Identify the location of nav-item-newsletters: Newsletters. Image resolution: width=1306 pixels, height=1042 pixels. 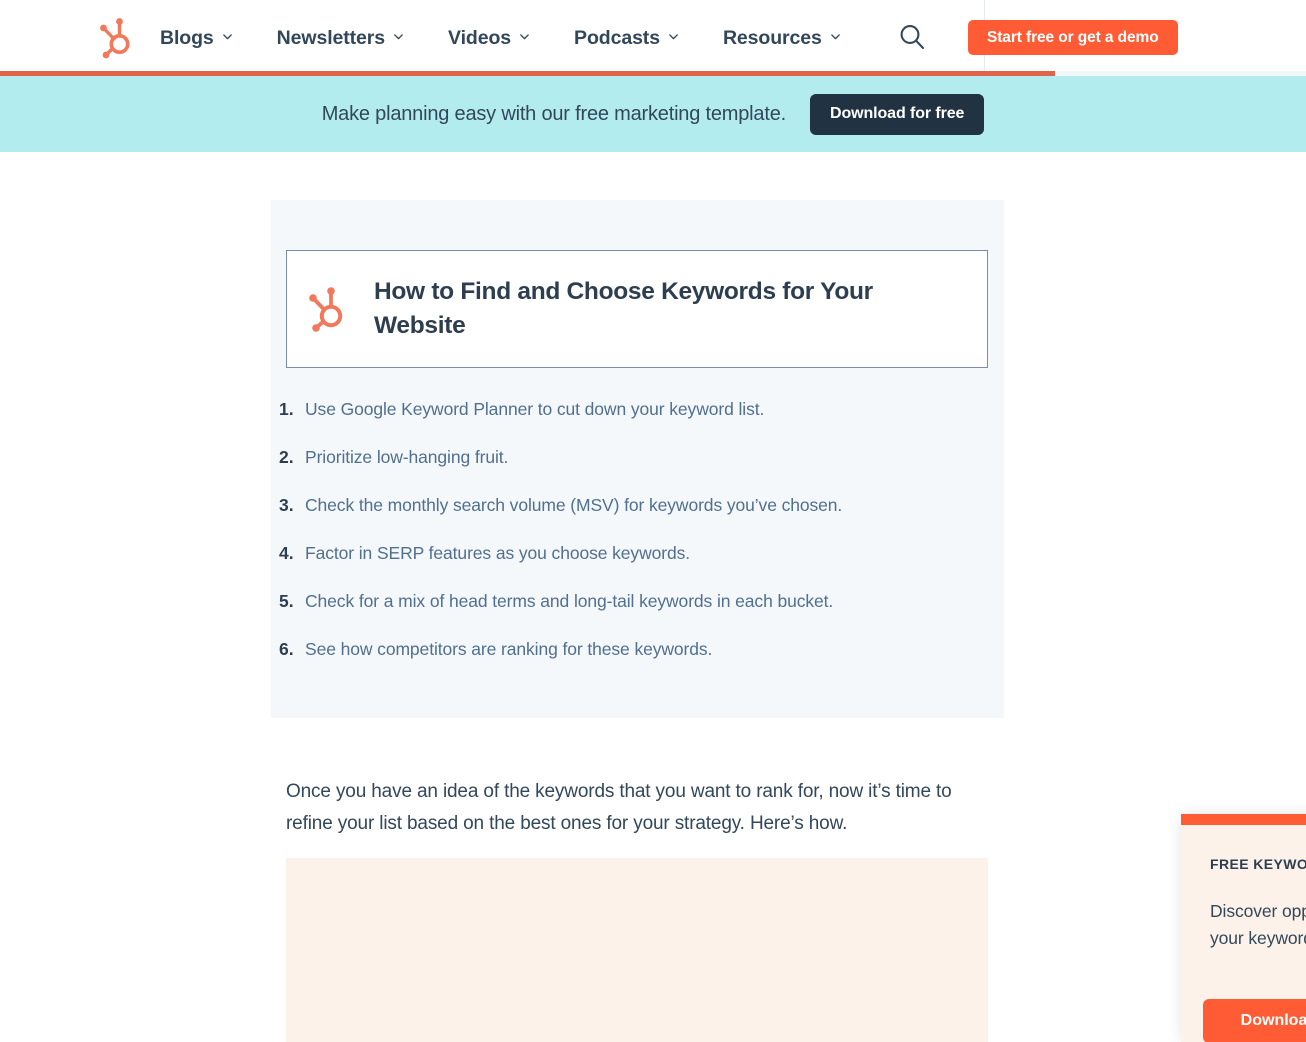
(351, 38).